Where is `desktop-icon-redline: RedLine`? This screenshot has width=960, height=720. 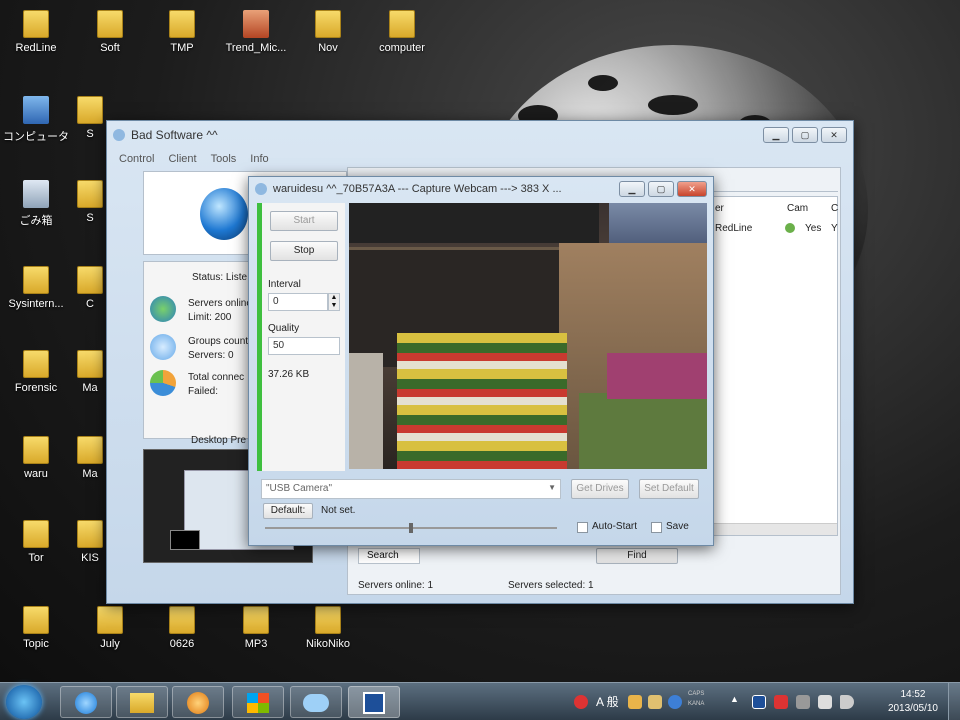
desktop-icon-redline: RedLine is located at coordinates (36, 34).